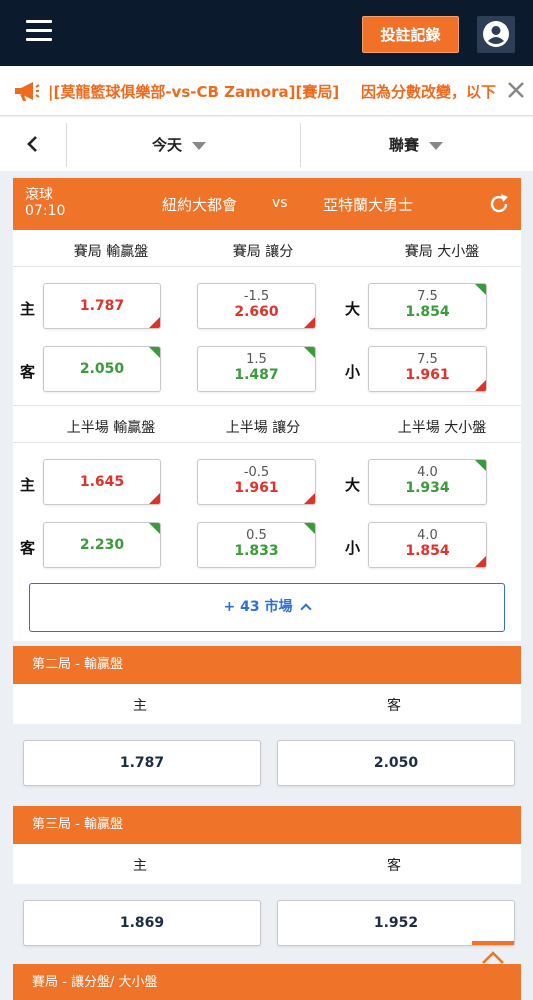 This screenshot has width=533, height=1000. I want to click on away-handicap-odds: 0.5 1.833, so click(256, 545).